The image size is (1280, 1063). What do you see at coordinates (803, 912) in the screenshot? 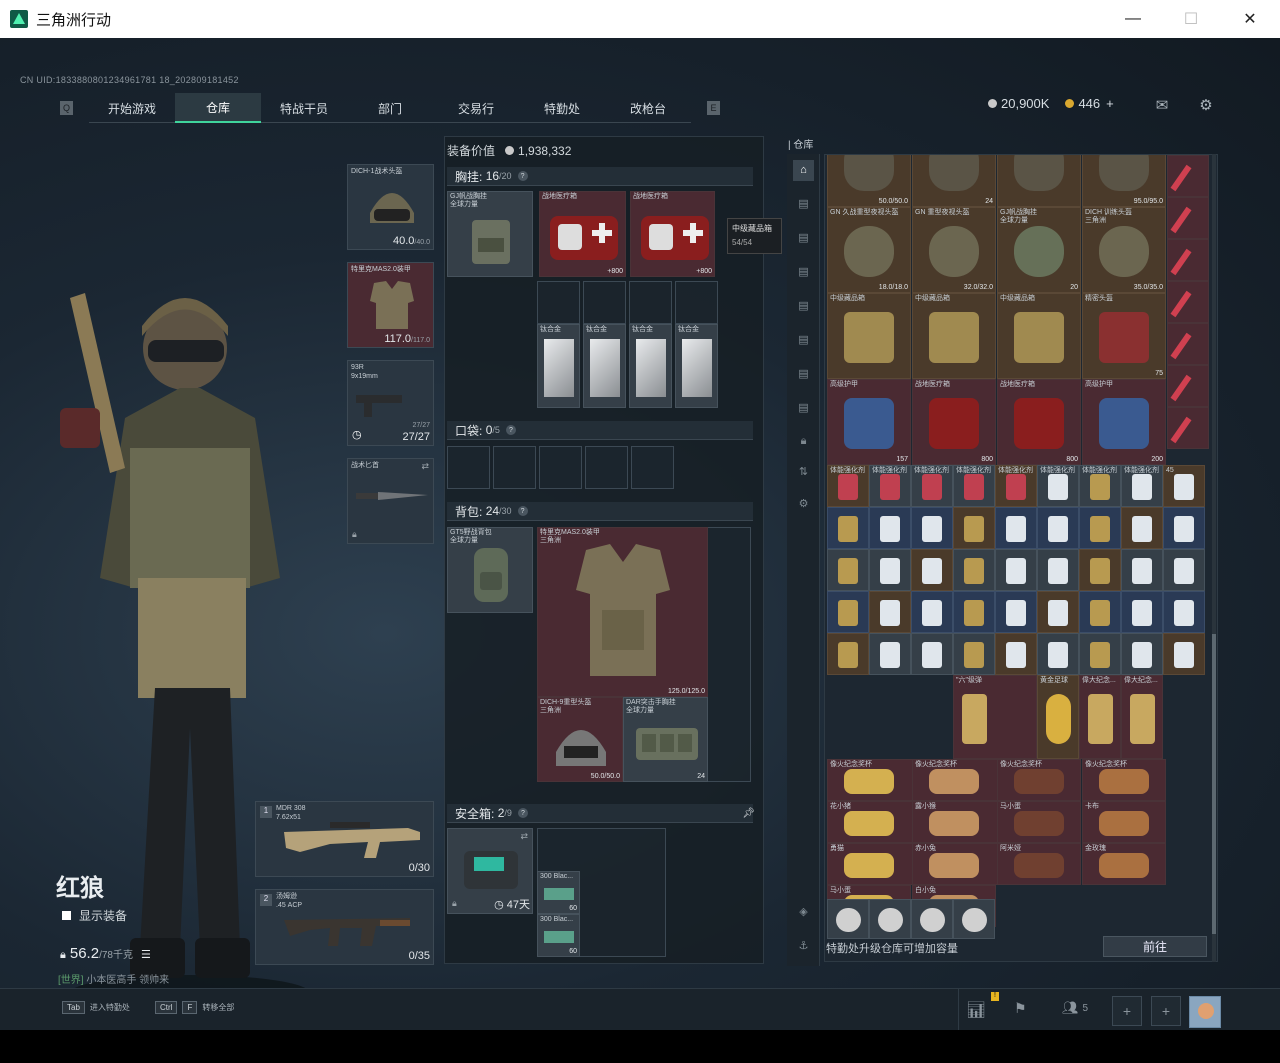
I see `layers-icon: ◈` at bounding box center [803, 912].